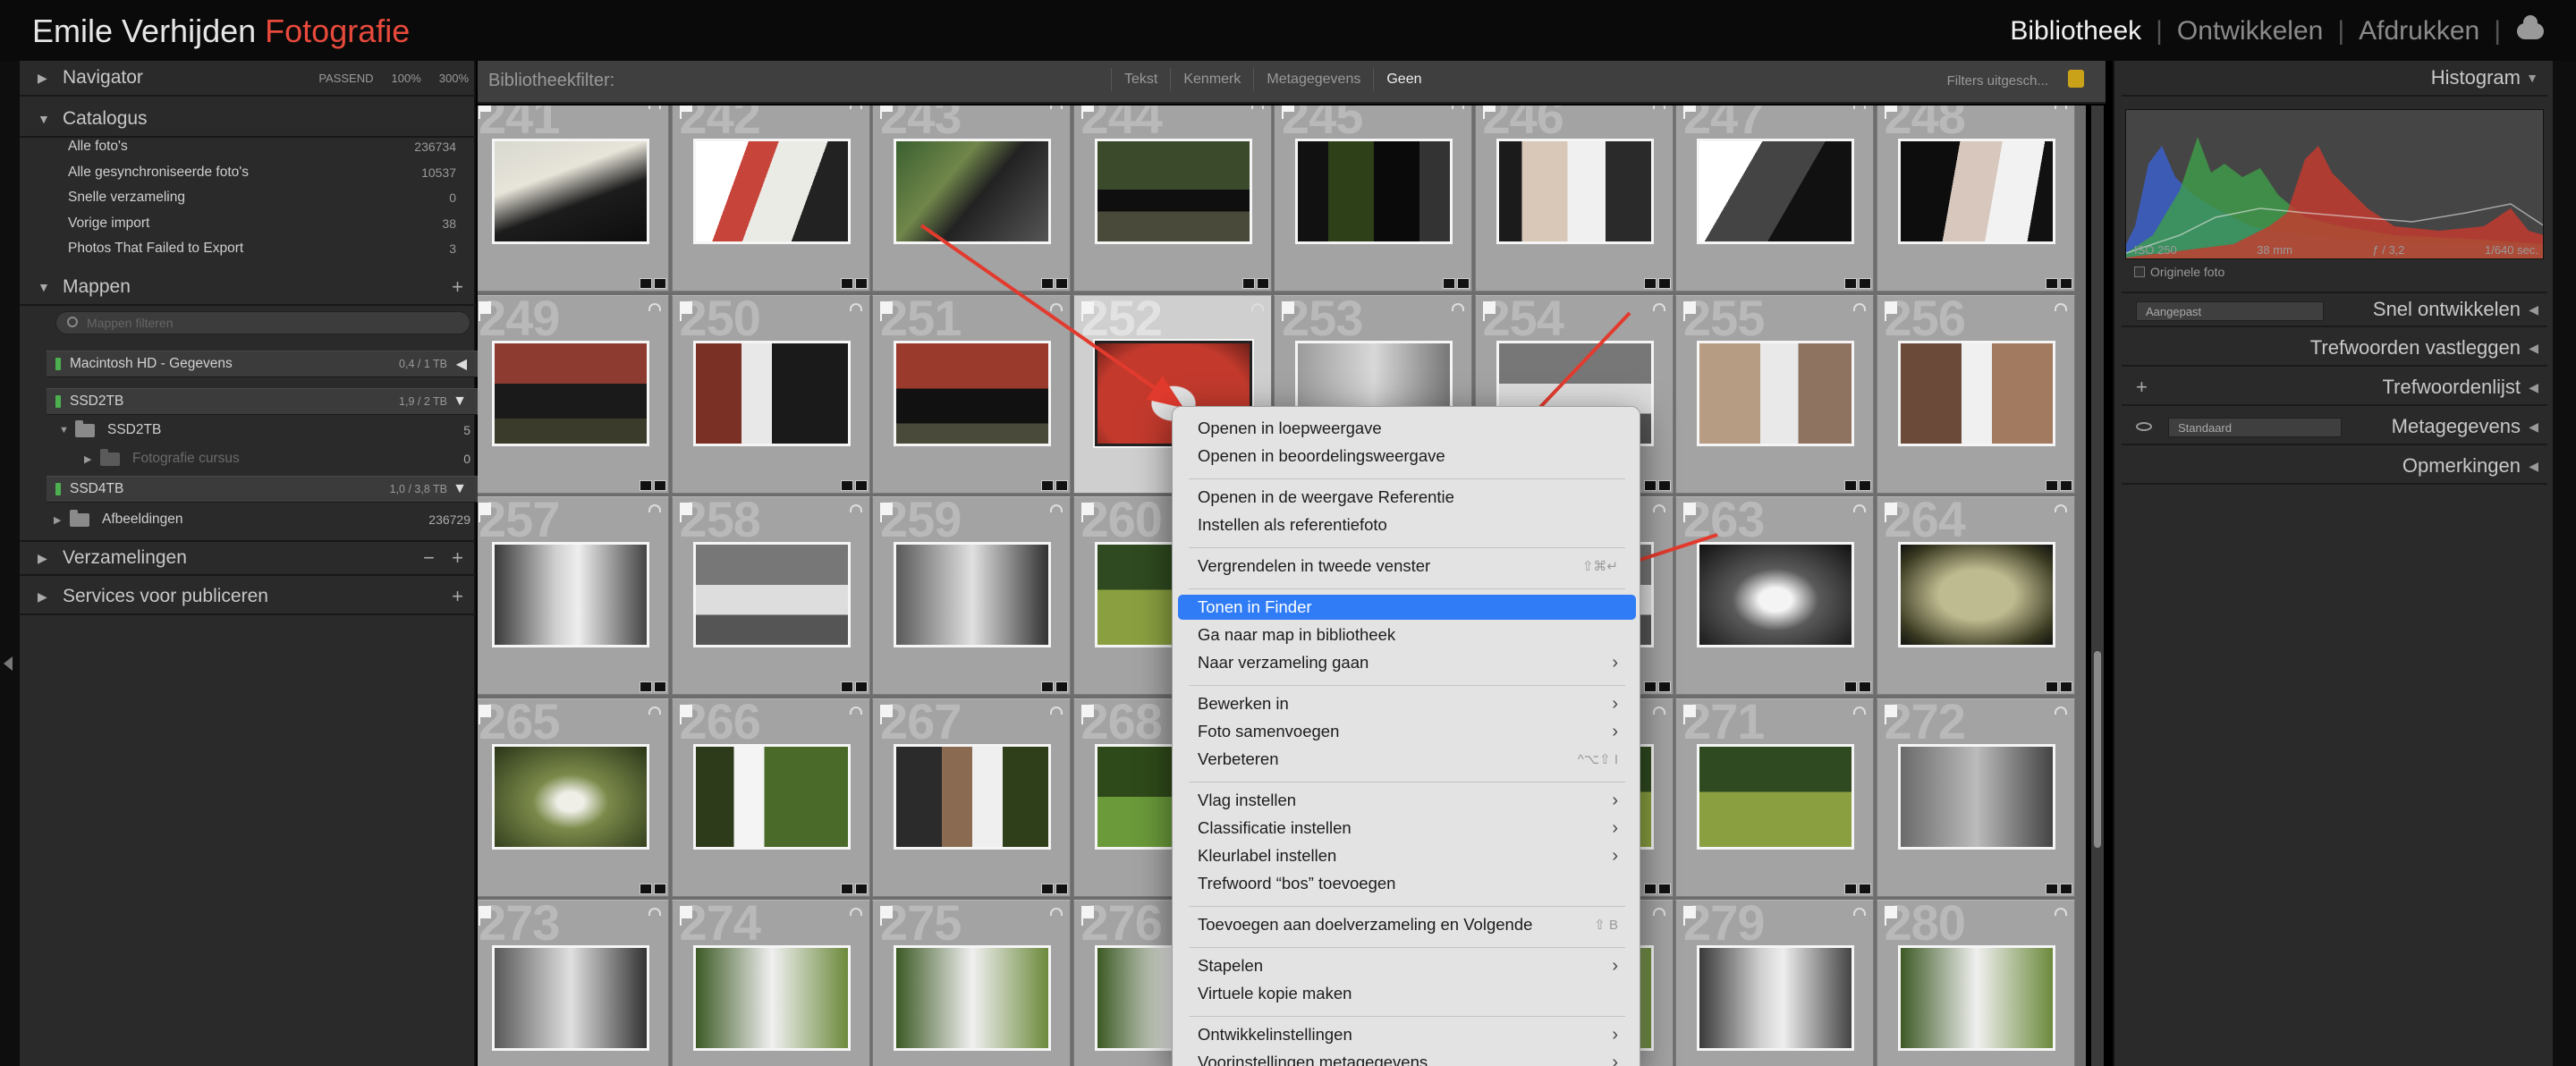 This screenshot has height=1066, width=2576. I want to click on folder-search-input: Mappen filteren, so click(262, 322).